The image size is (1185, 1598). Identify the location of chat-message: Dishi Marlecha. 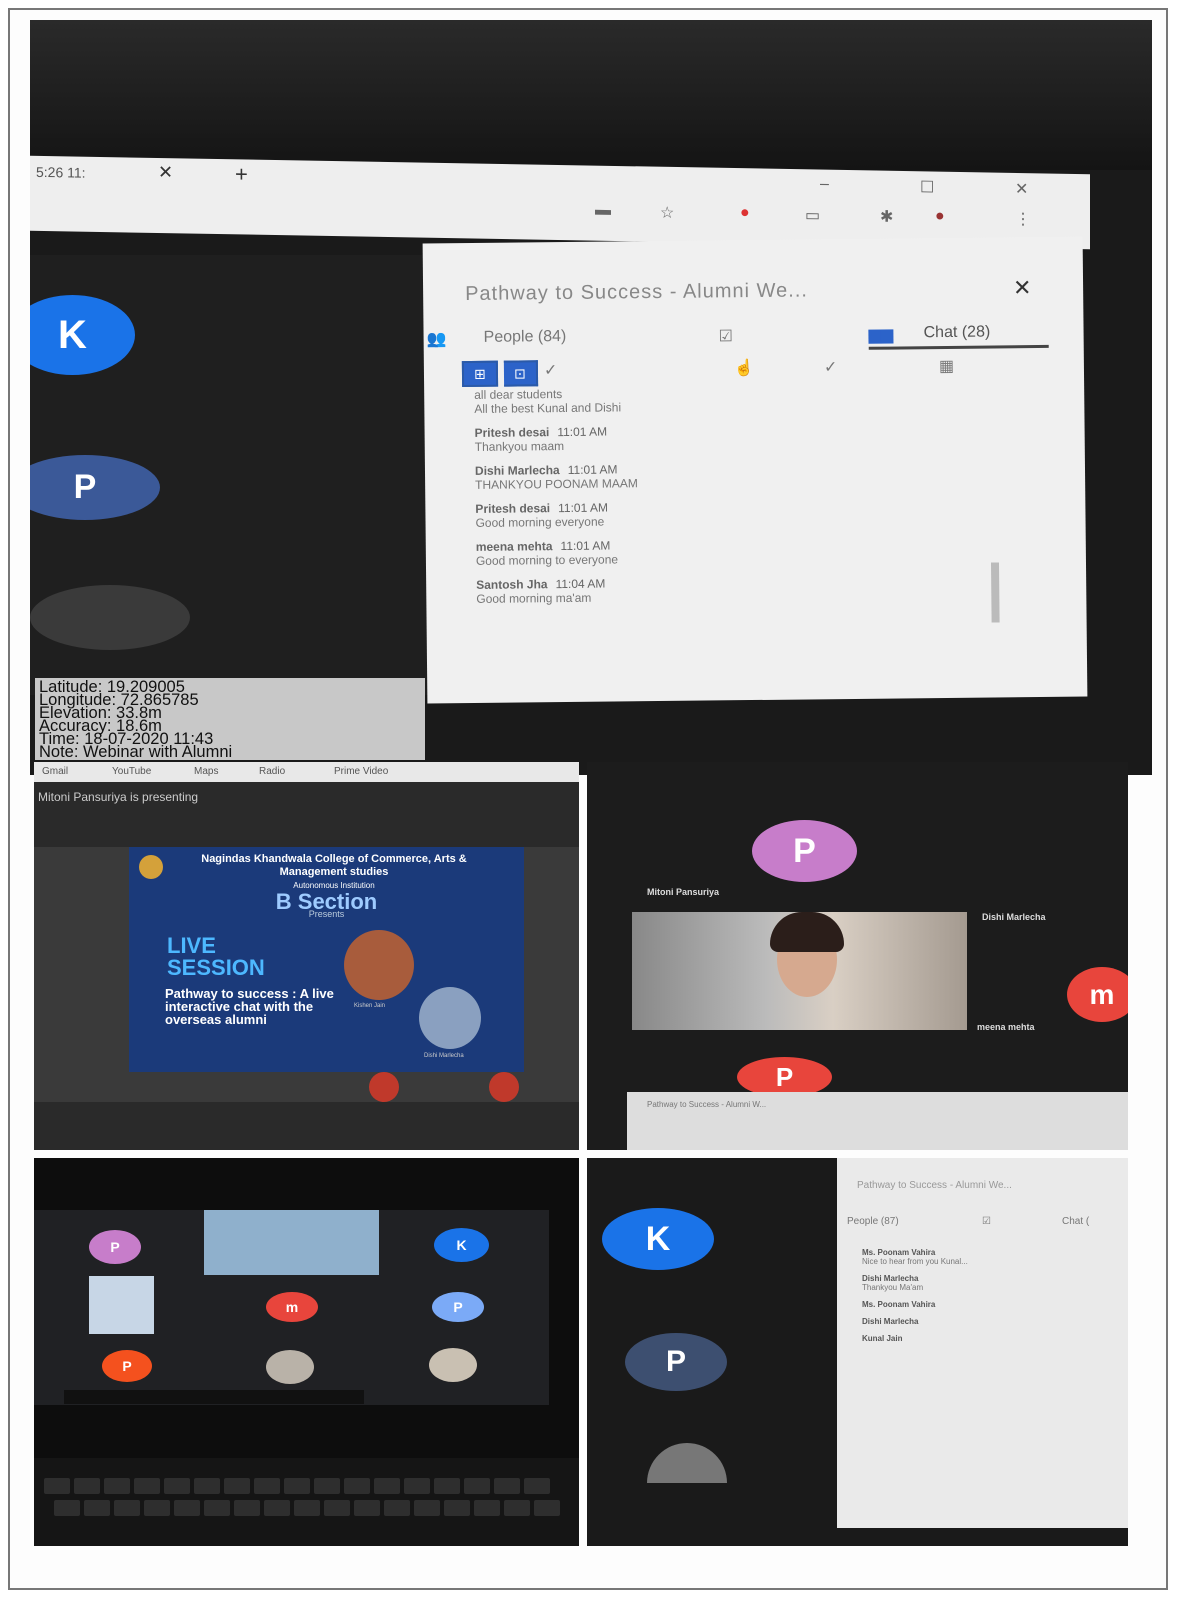
(987, 1321).